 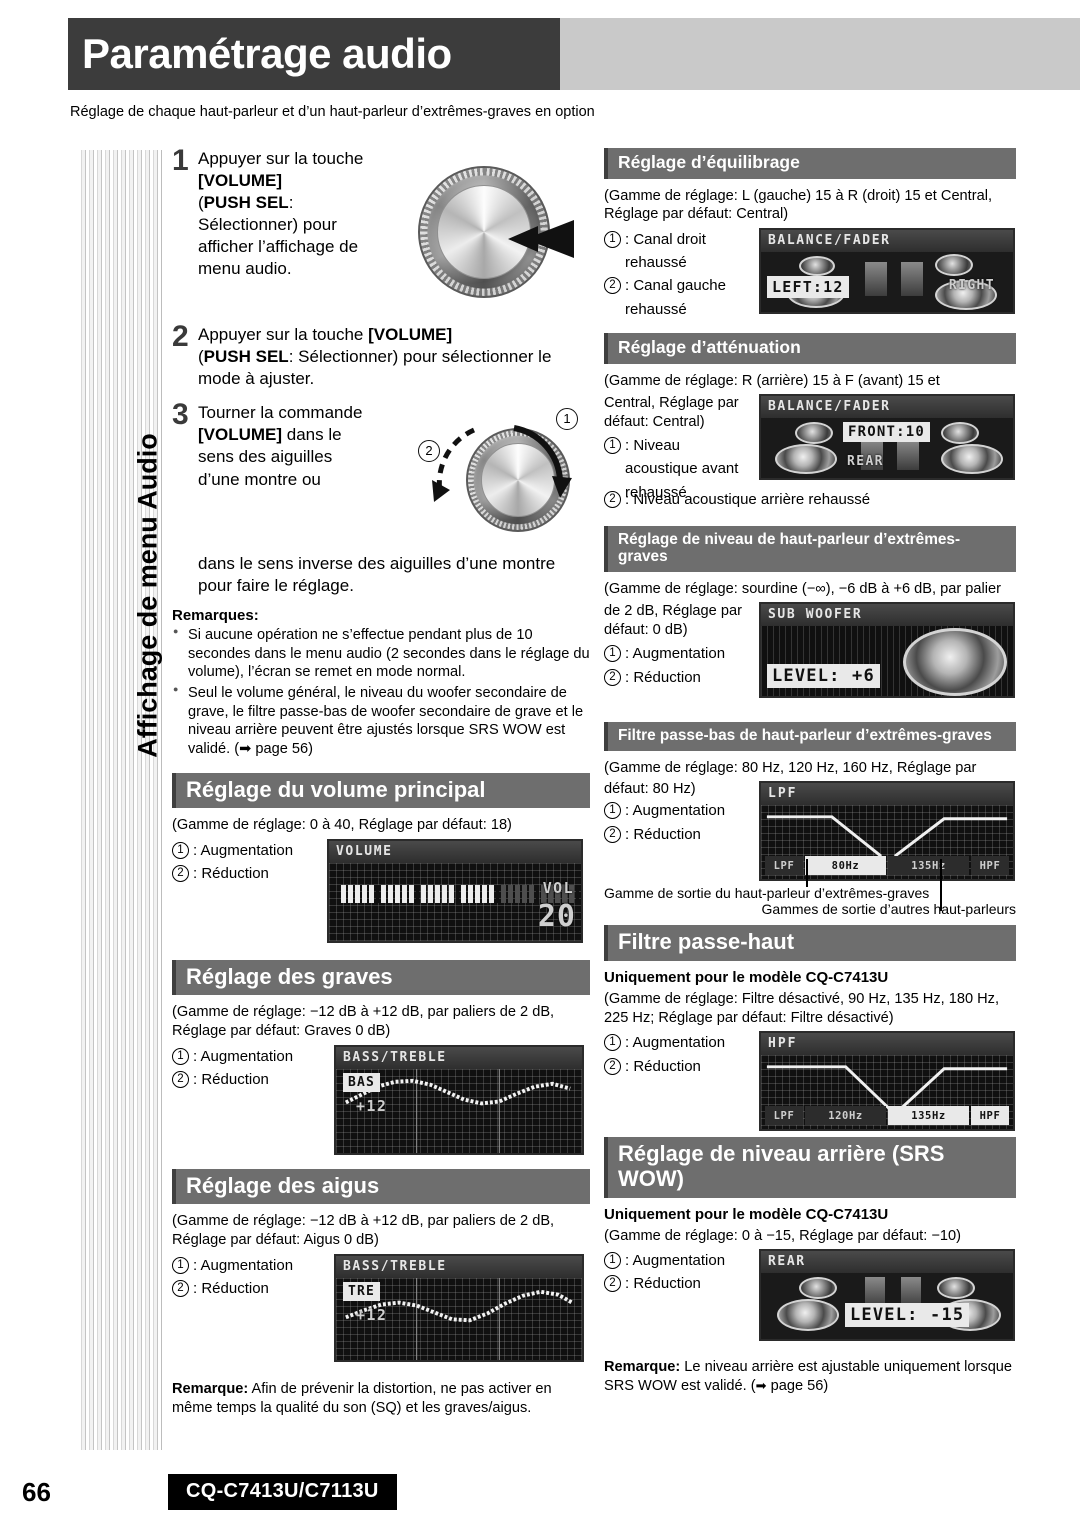 What do you see at coordinates (267, 53) in the screenshot?
I see `page-title: Paramétrage audio` at bounding box center [267, 53].